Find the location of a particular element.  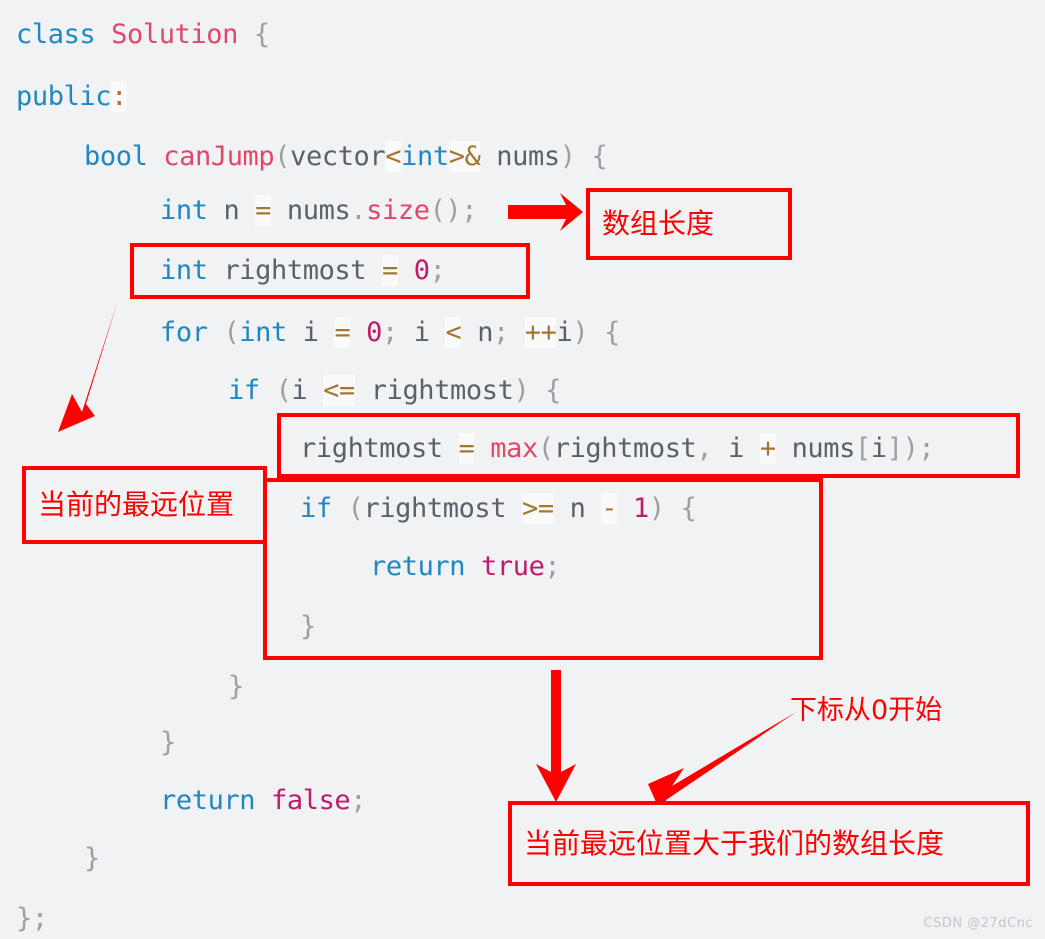

code-line: int n = nums.size(); is located at coordinates (319, 210).